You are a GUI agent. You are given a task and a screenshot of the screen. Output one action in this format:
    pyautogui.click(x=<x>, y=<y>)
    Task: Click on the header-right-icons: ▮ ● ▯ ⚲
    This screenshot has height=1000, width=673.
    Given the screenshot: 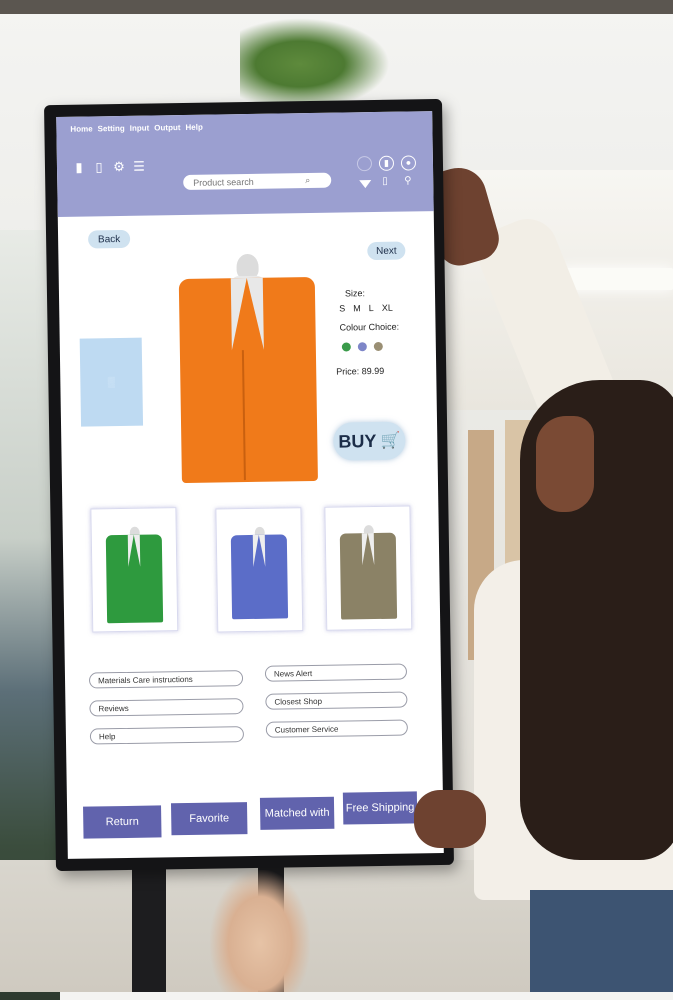 What is the action you would take?
    pyautogui.click(x=390, y=176)
    